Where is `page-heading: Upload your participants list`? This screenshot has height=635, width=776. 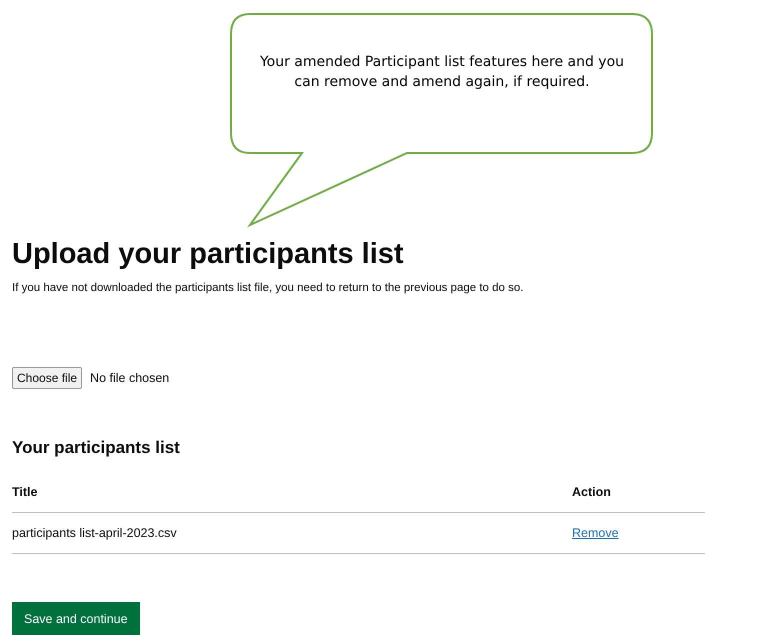 page-heading: Upload your participants list is located at coordinates (208, 254).